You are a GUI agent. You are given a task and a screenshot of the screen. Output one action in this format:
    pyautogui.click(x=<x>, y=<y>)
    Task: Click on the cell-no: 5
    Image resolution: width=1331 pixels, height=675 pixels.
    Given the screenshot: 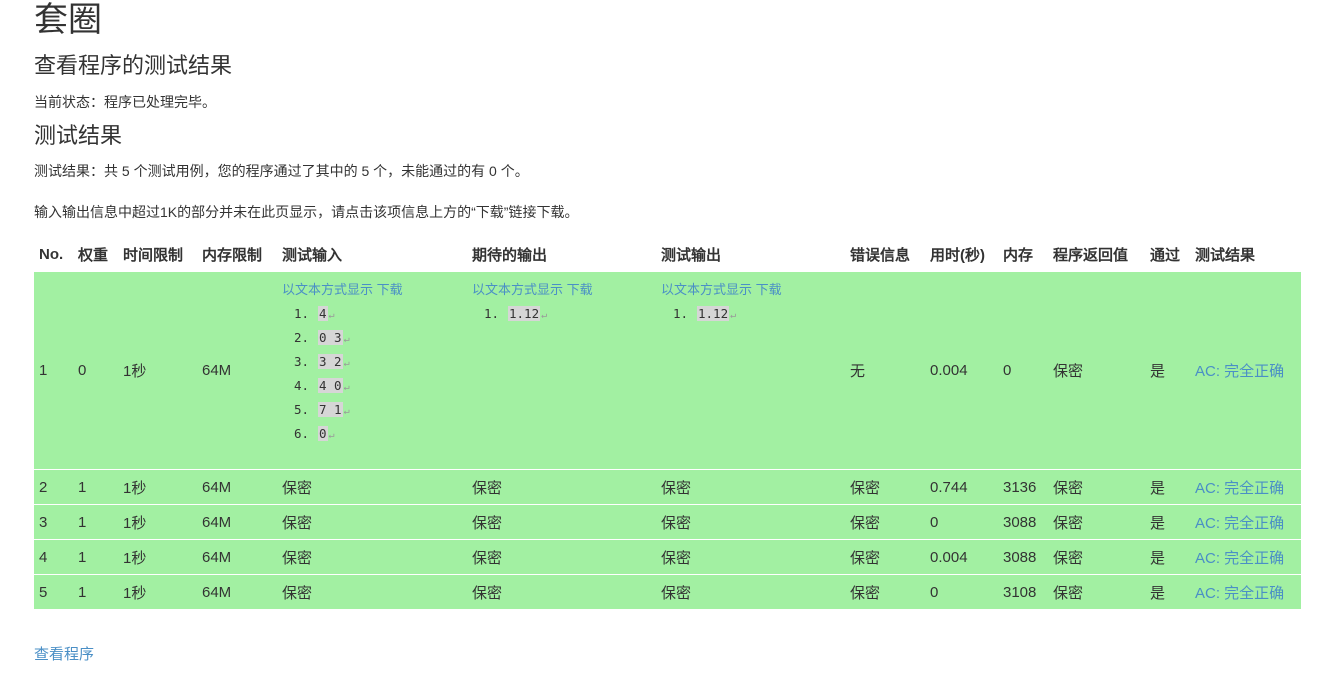 What is the action you would take?
    pyautogui.click(x=53, y=591)
    